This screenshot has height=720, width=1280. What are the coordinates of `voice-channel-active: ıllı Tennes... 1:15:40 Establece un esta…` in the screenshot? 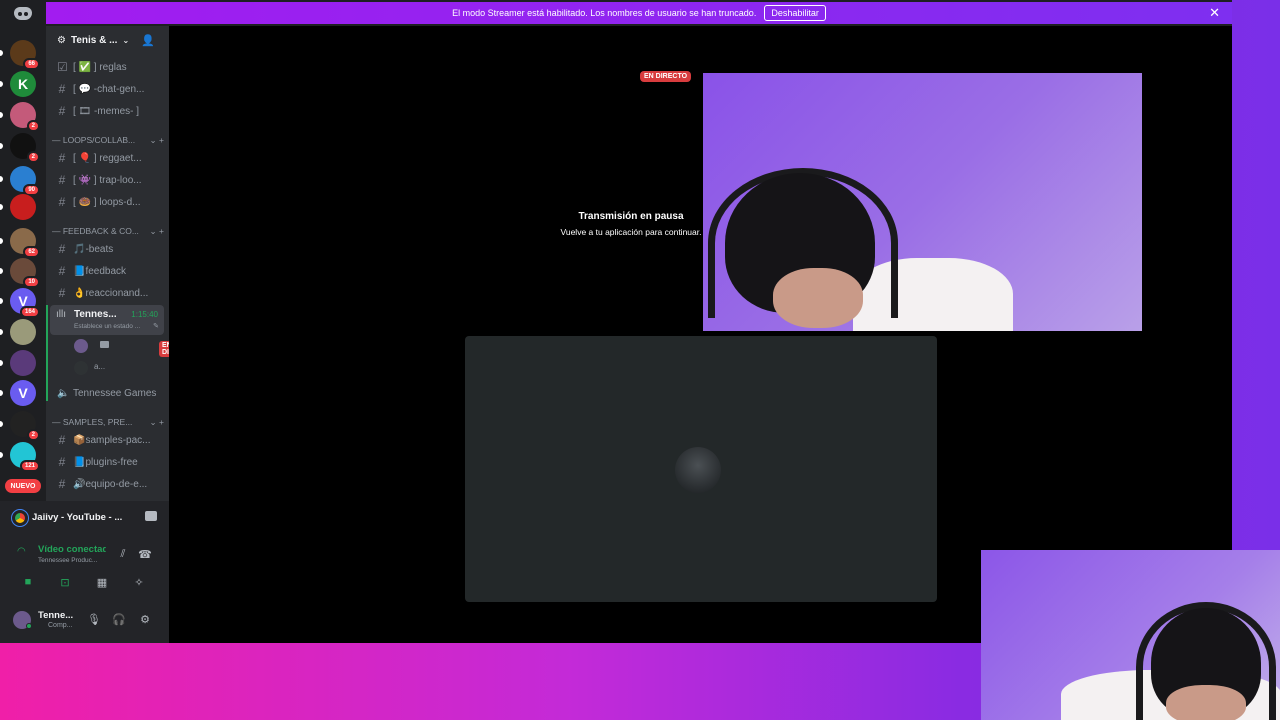 It's located at (107, 320).